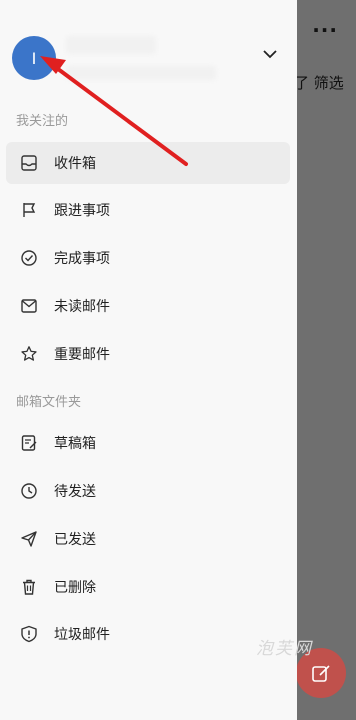 The image size is (356, 720). What do you see at coordinates (270, 54) in the screenshot?
I see `account-switch-chevron-down-icon` at bounding box center [270, 54].